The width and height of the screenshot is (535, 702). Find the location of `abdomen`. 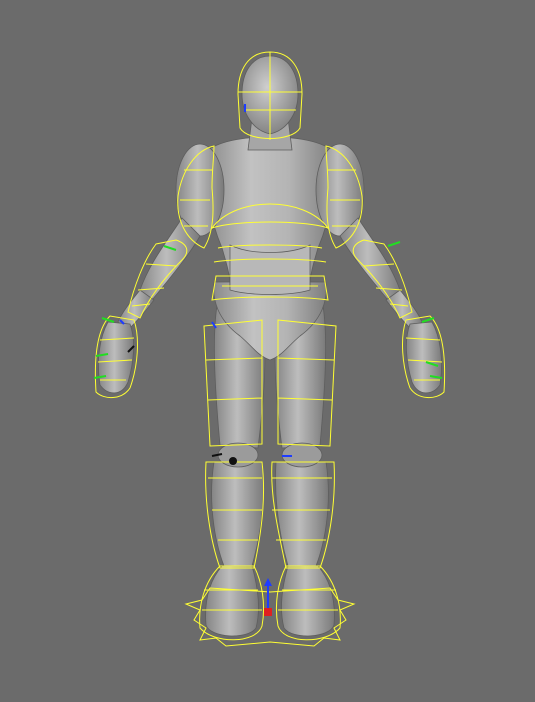

abdomen is located at coordinates (270, 269).